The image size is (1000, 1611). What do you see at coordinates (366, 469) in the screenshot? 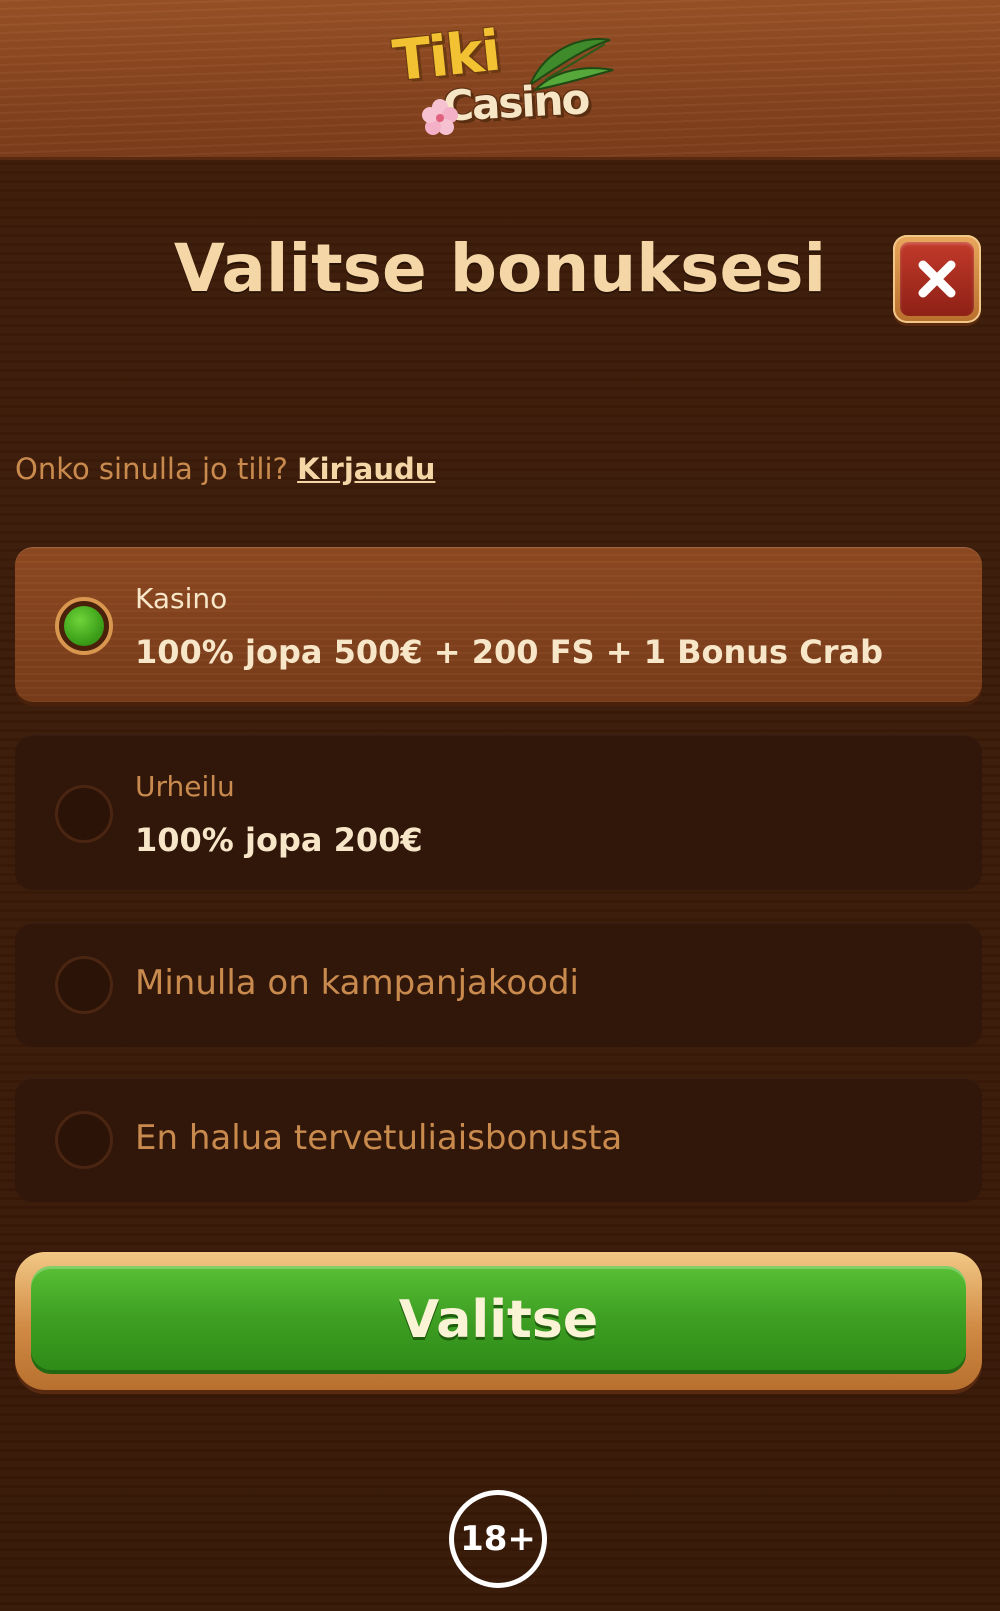
I see `login-link: Kirjaudu` at bounding box center [366, 469].